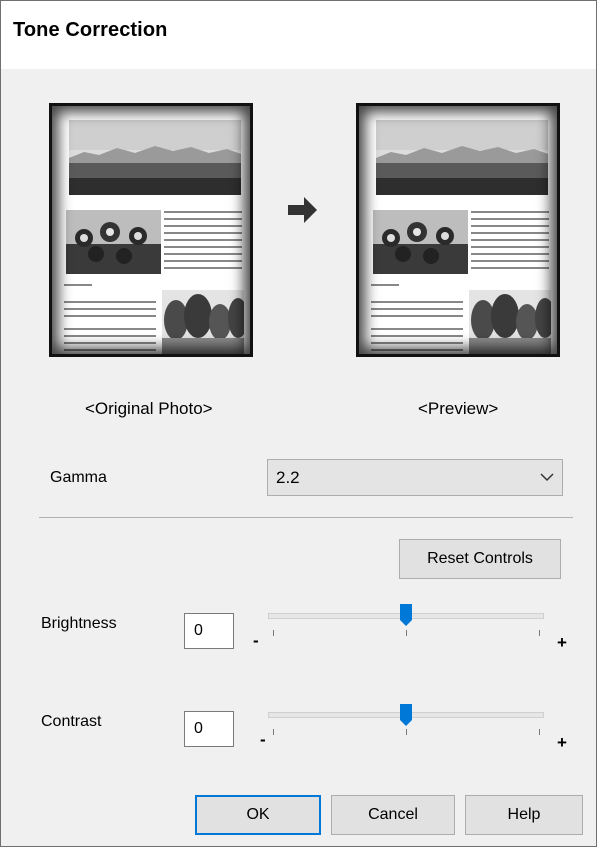 The image size is (597, 847). What do you see at coordinates (406, 715) in the screenshot?
I see `contrast-slider-thumb` at bounding box center [406, 715].